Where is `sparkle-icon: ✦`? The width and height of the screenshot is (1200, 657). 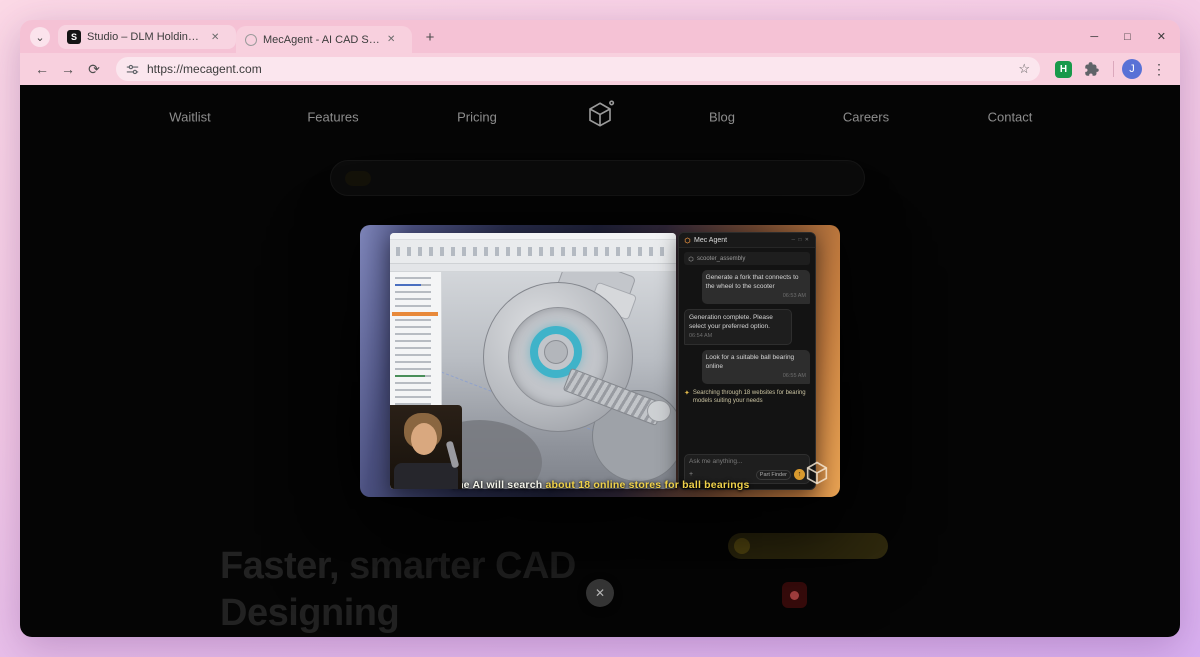 sparkle-icon: ✦ is located at coordinates (687, 393).